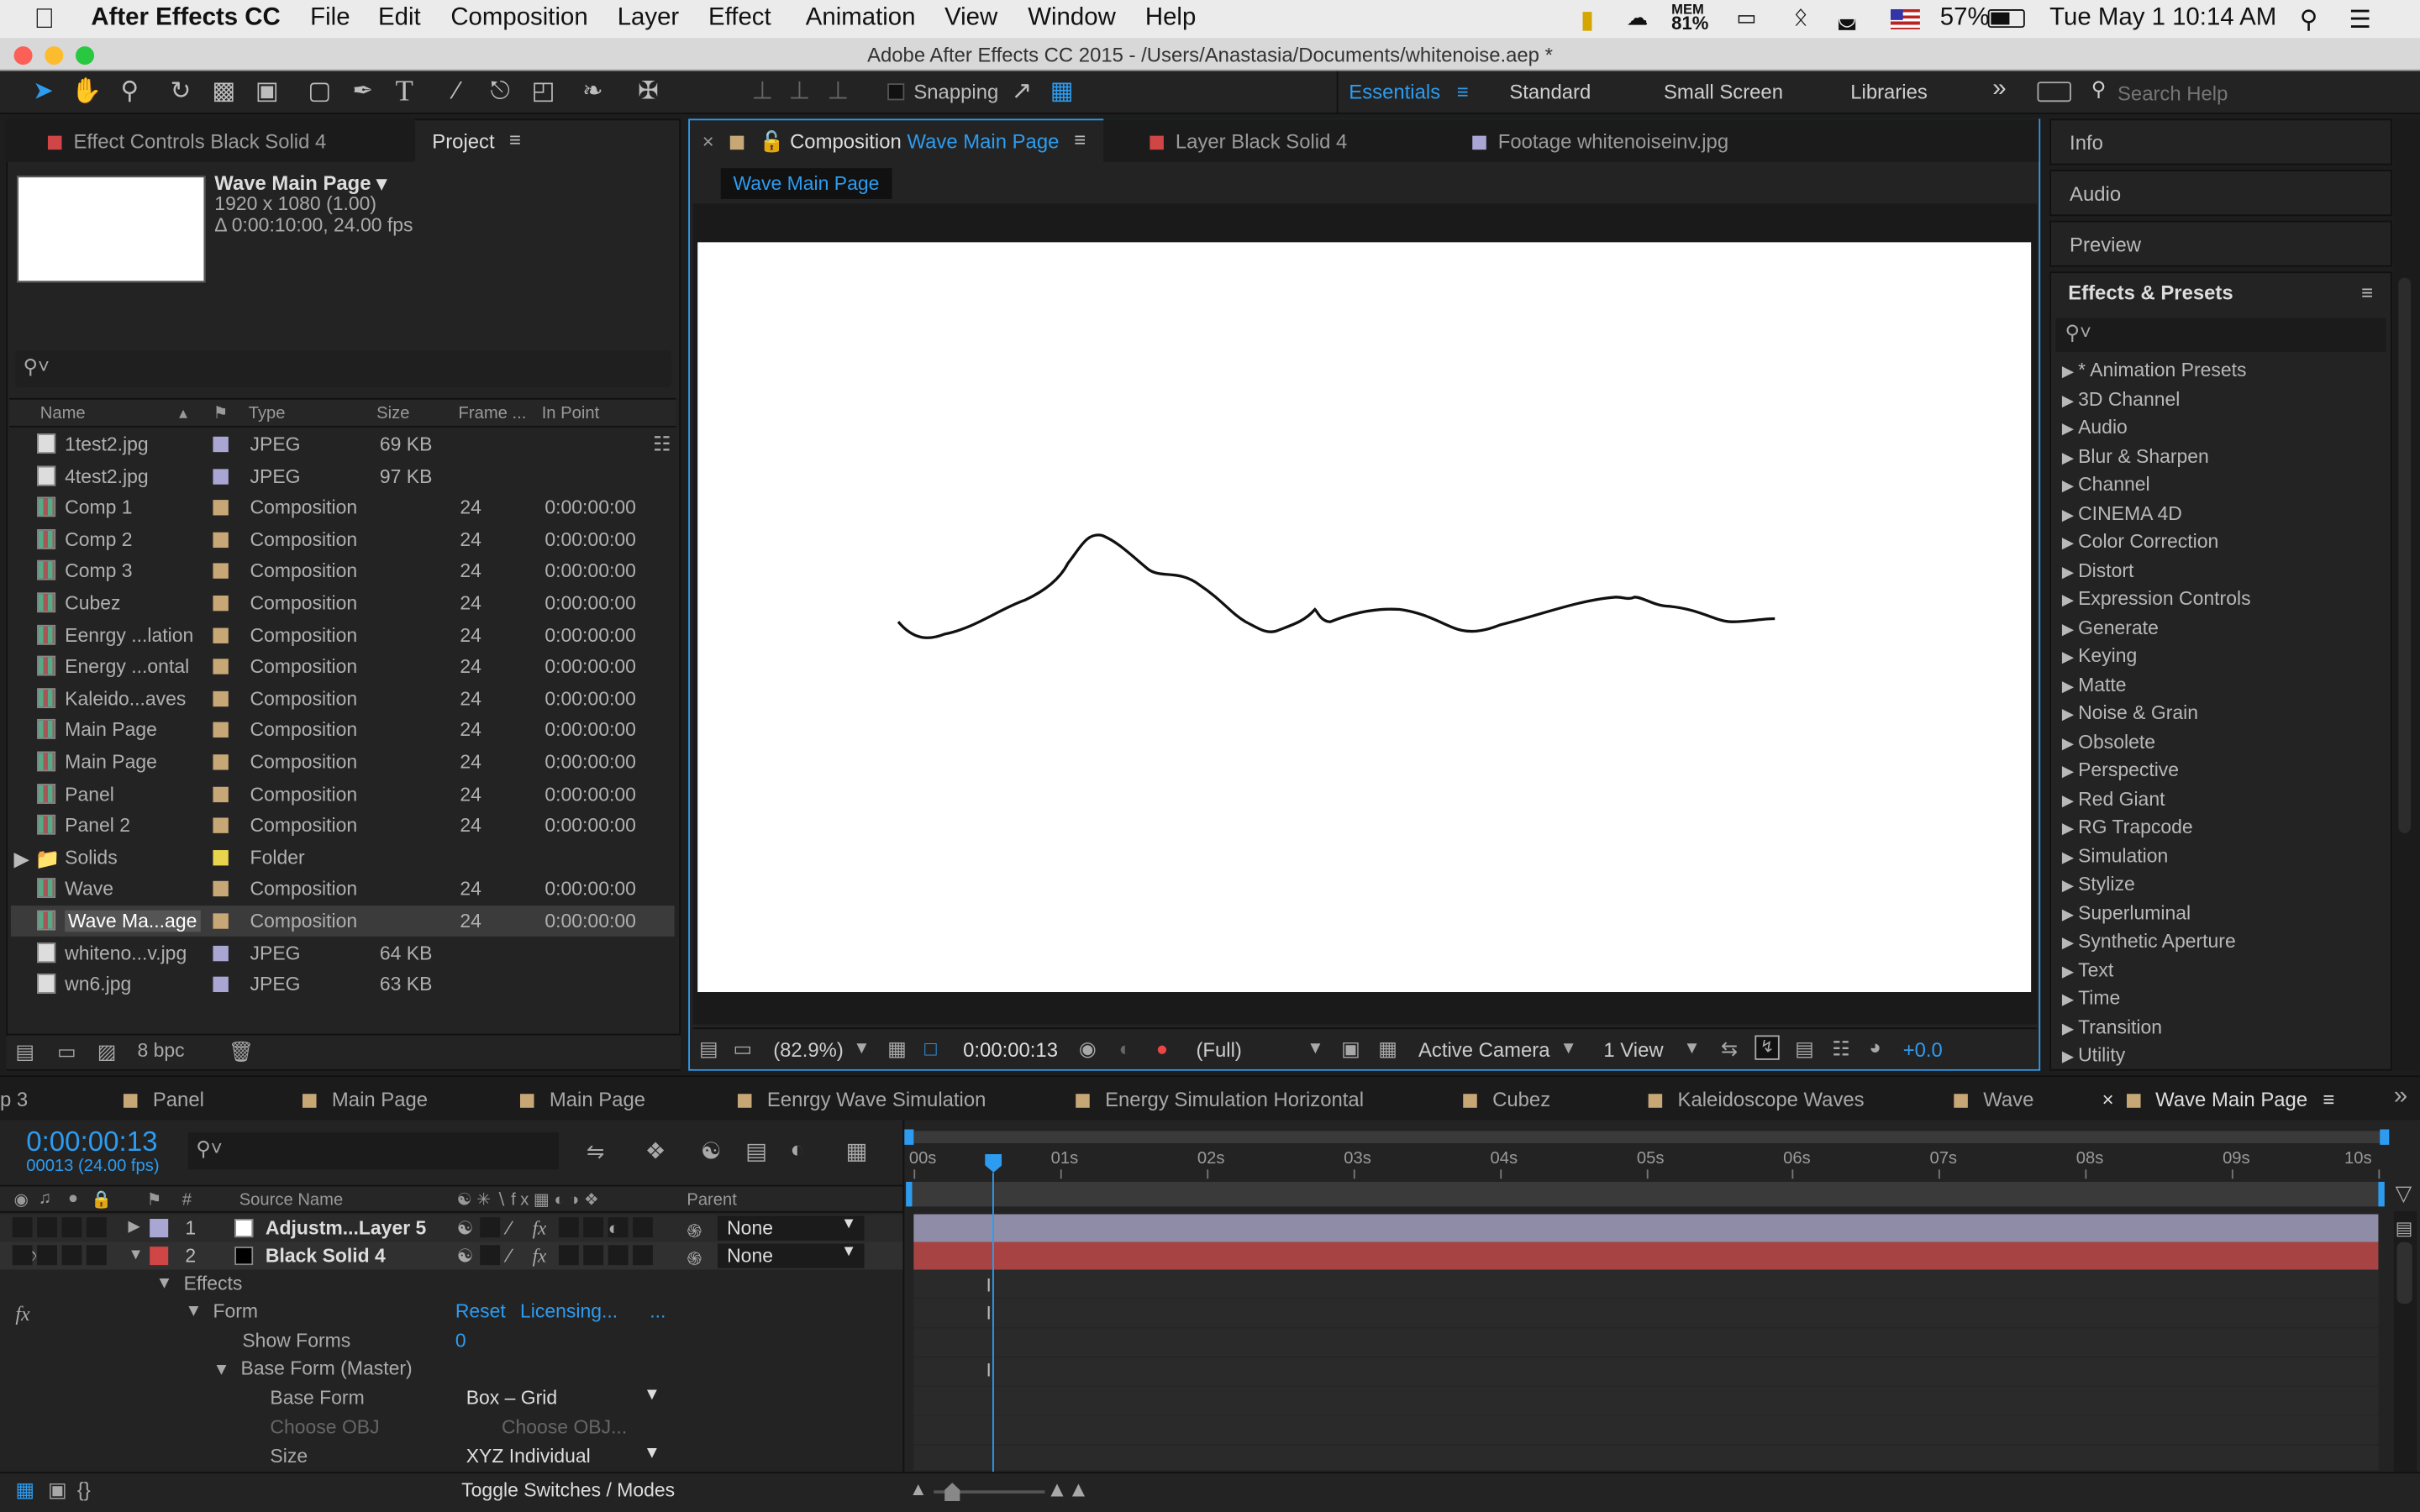 The height and width of the screenshot is (1512, 2420). Describe the element at coordinates (2112, 1026) in the screenshot. I see `effect-category: ▶ Transition` at that location.